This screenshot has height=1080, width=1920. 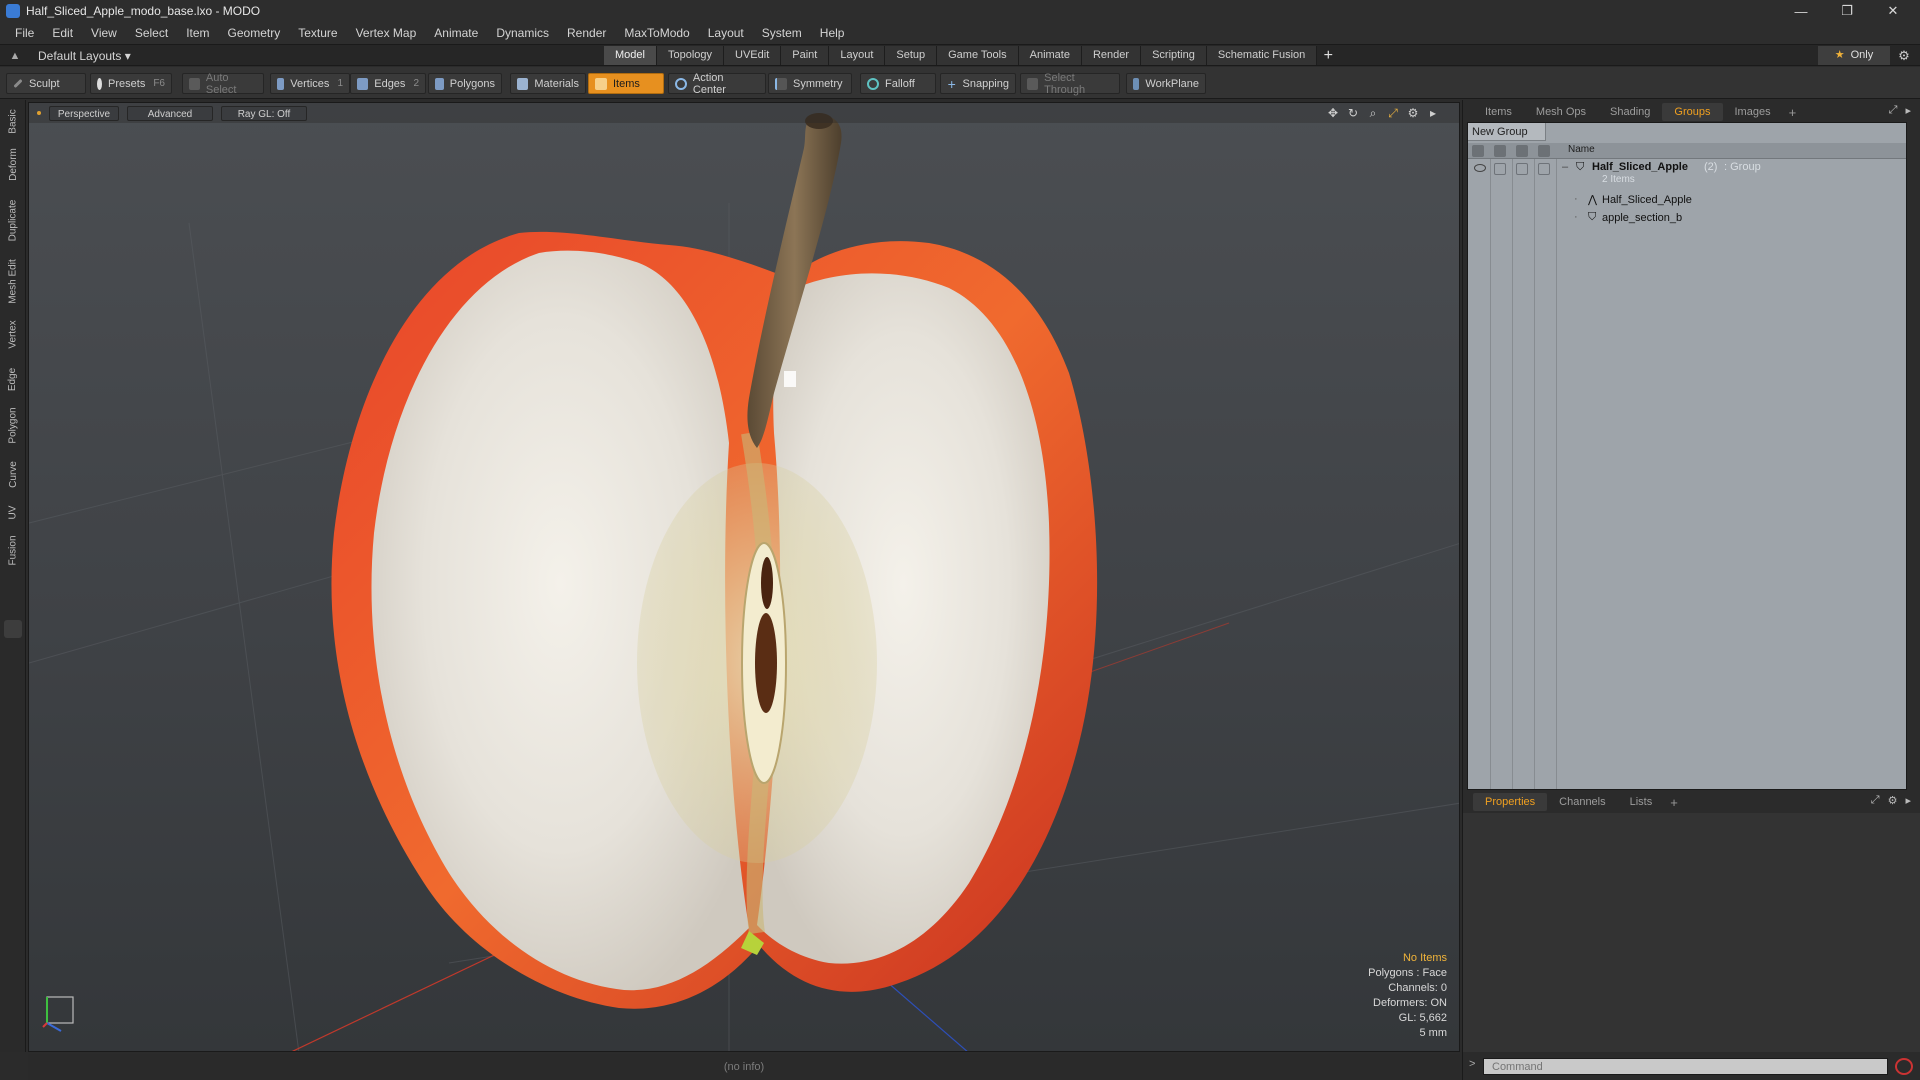 I want to click on tab-lists: Lists, so click(x=1641, y=802).